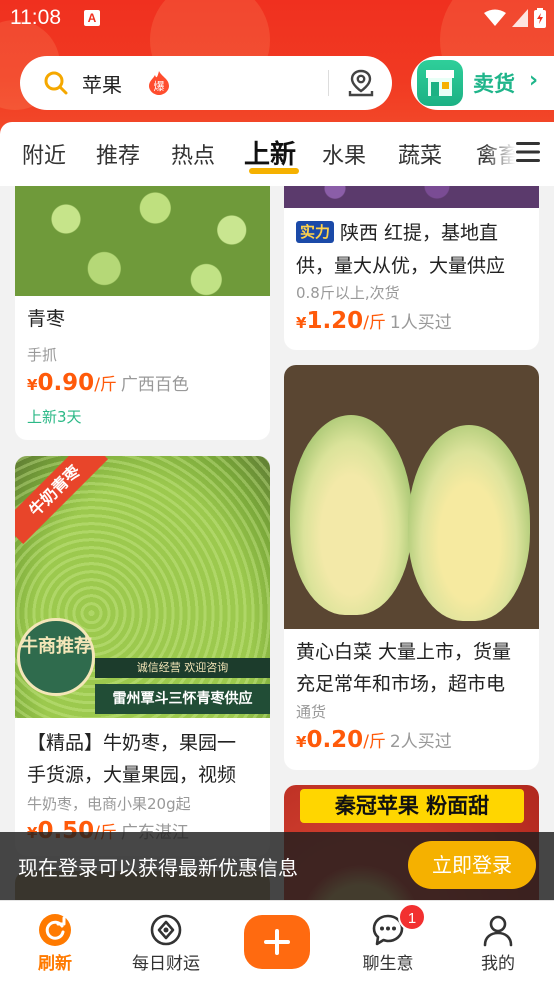 The height and width of the screenshot is (985, 554). Describe the element at coordinates (412, 917) in the screenshot. I see `unread-badge: 1` at that location.